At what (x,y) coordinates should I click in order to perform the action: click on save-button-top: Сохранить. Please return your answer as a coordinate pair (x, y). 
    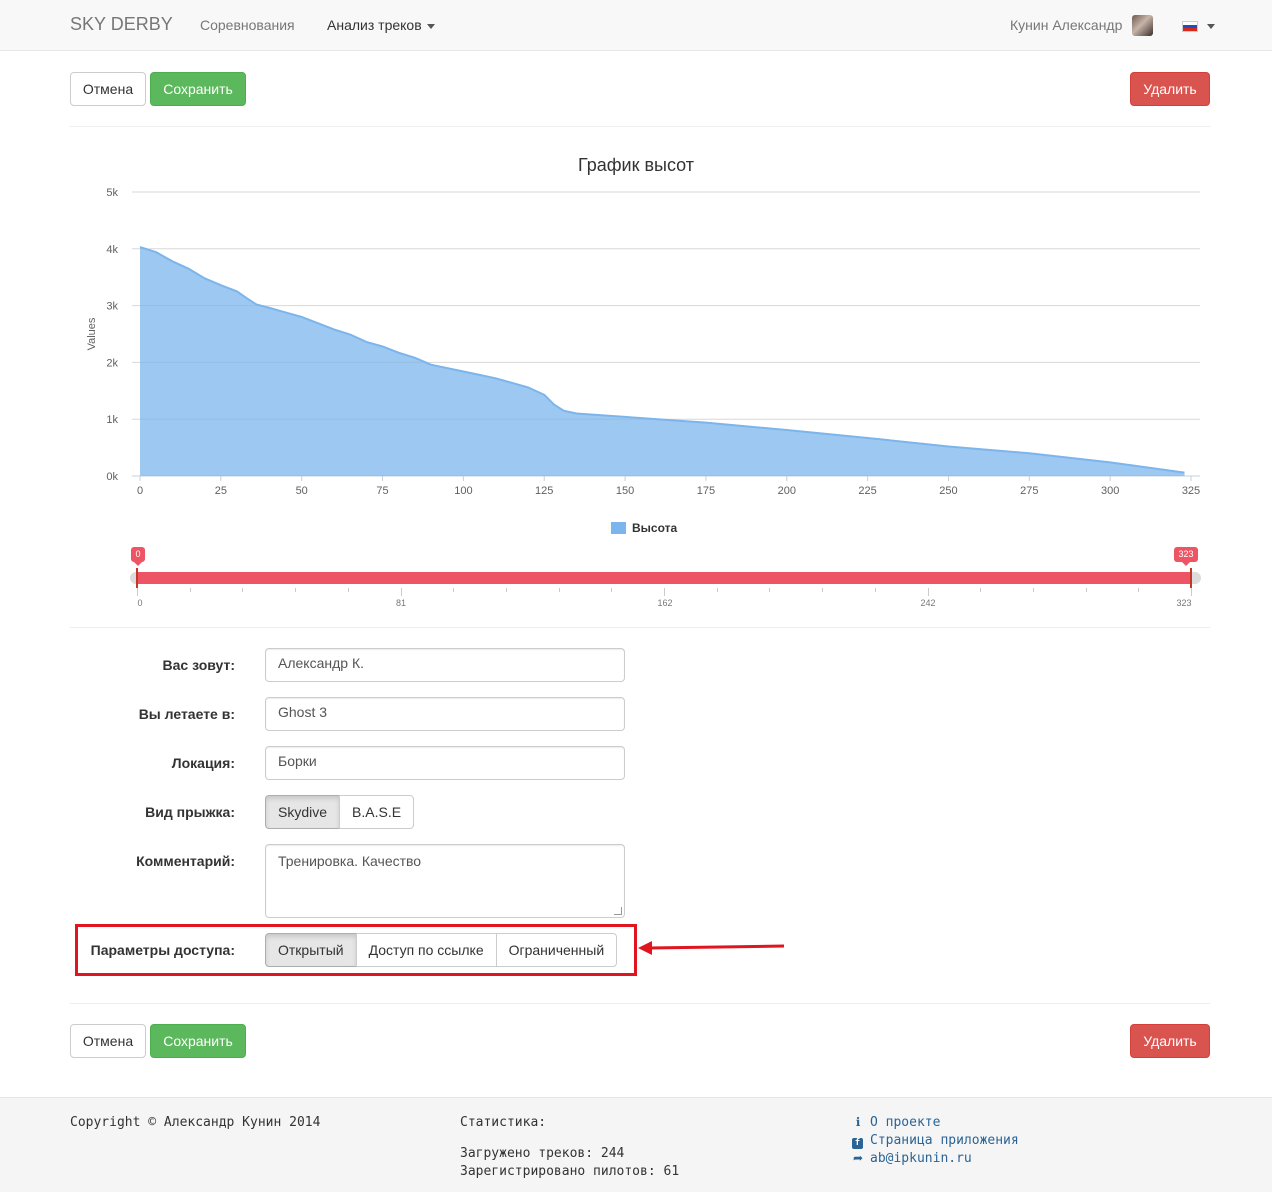
    Looking at the image, I should click on (198, 89).